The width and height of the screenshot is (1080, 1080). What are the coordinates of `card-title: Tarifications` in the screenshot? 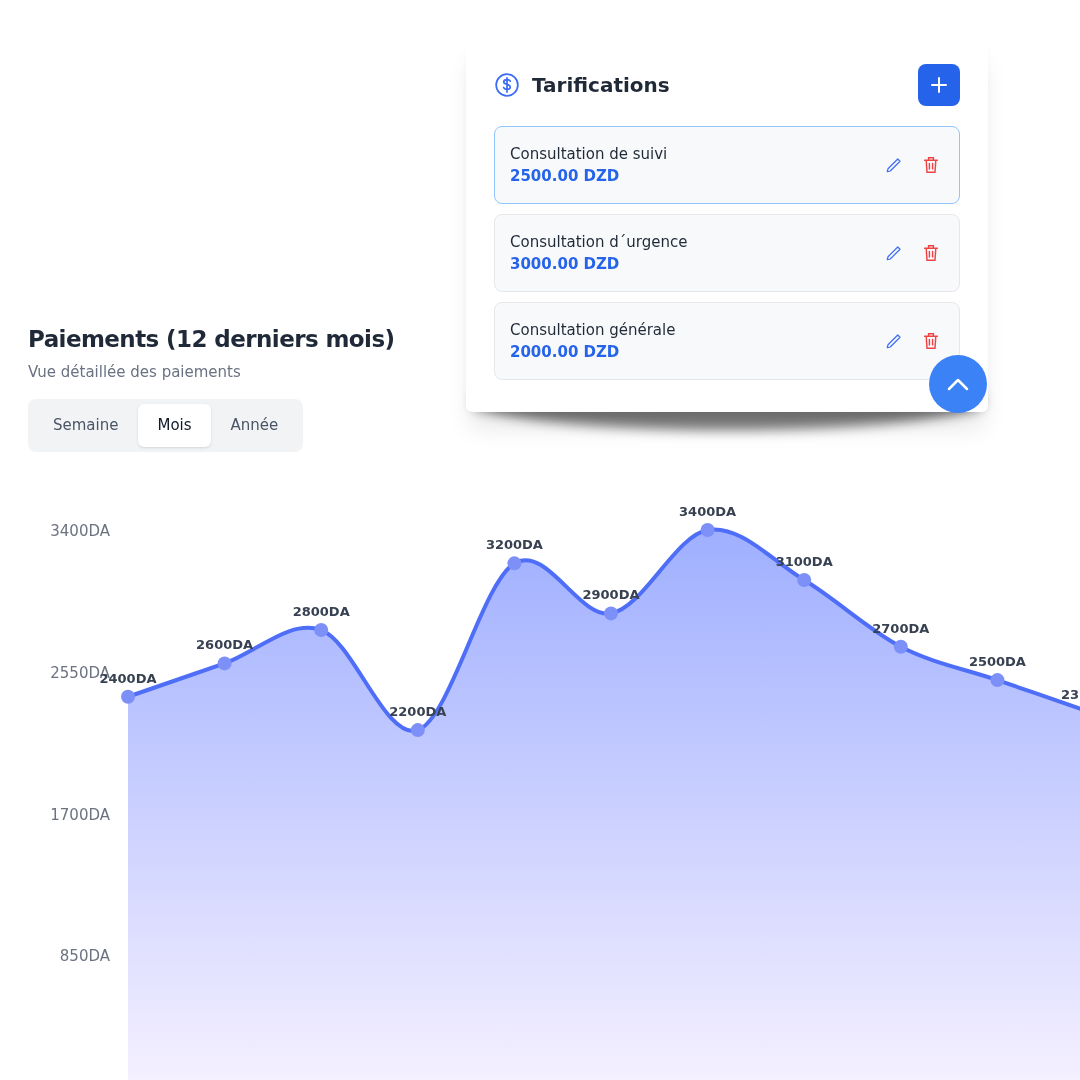 It's located at (601, 85).